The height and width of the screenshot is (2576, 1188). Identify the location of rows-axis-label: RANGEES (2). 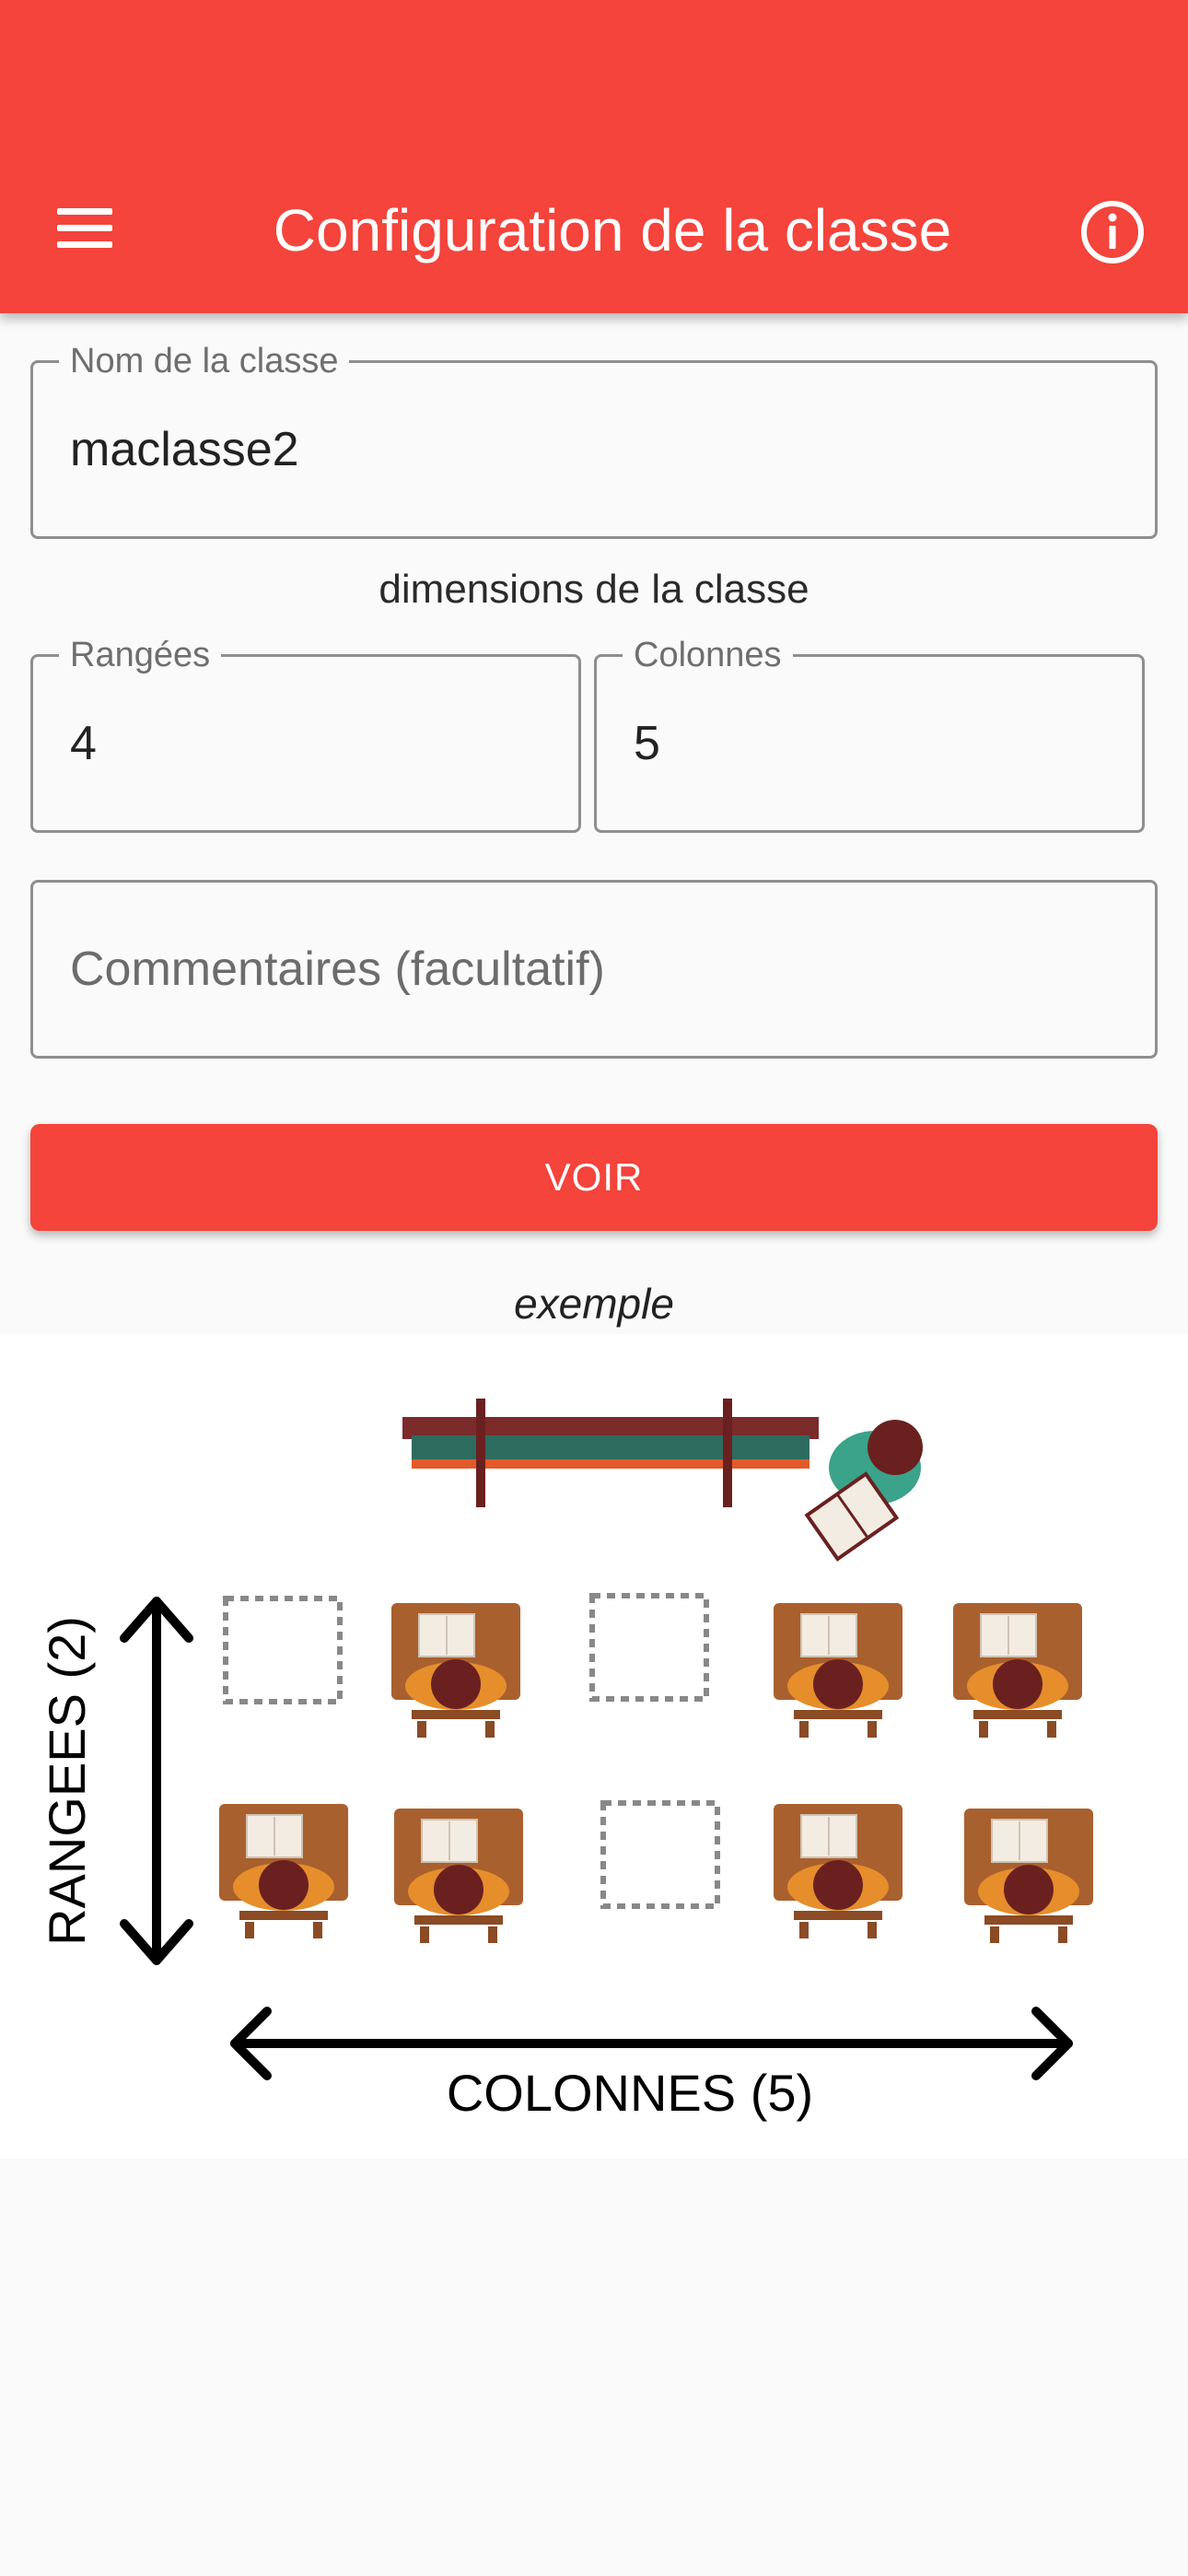
(67, 1781).